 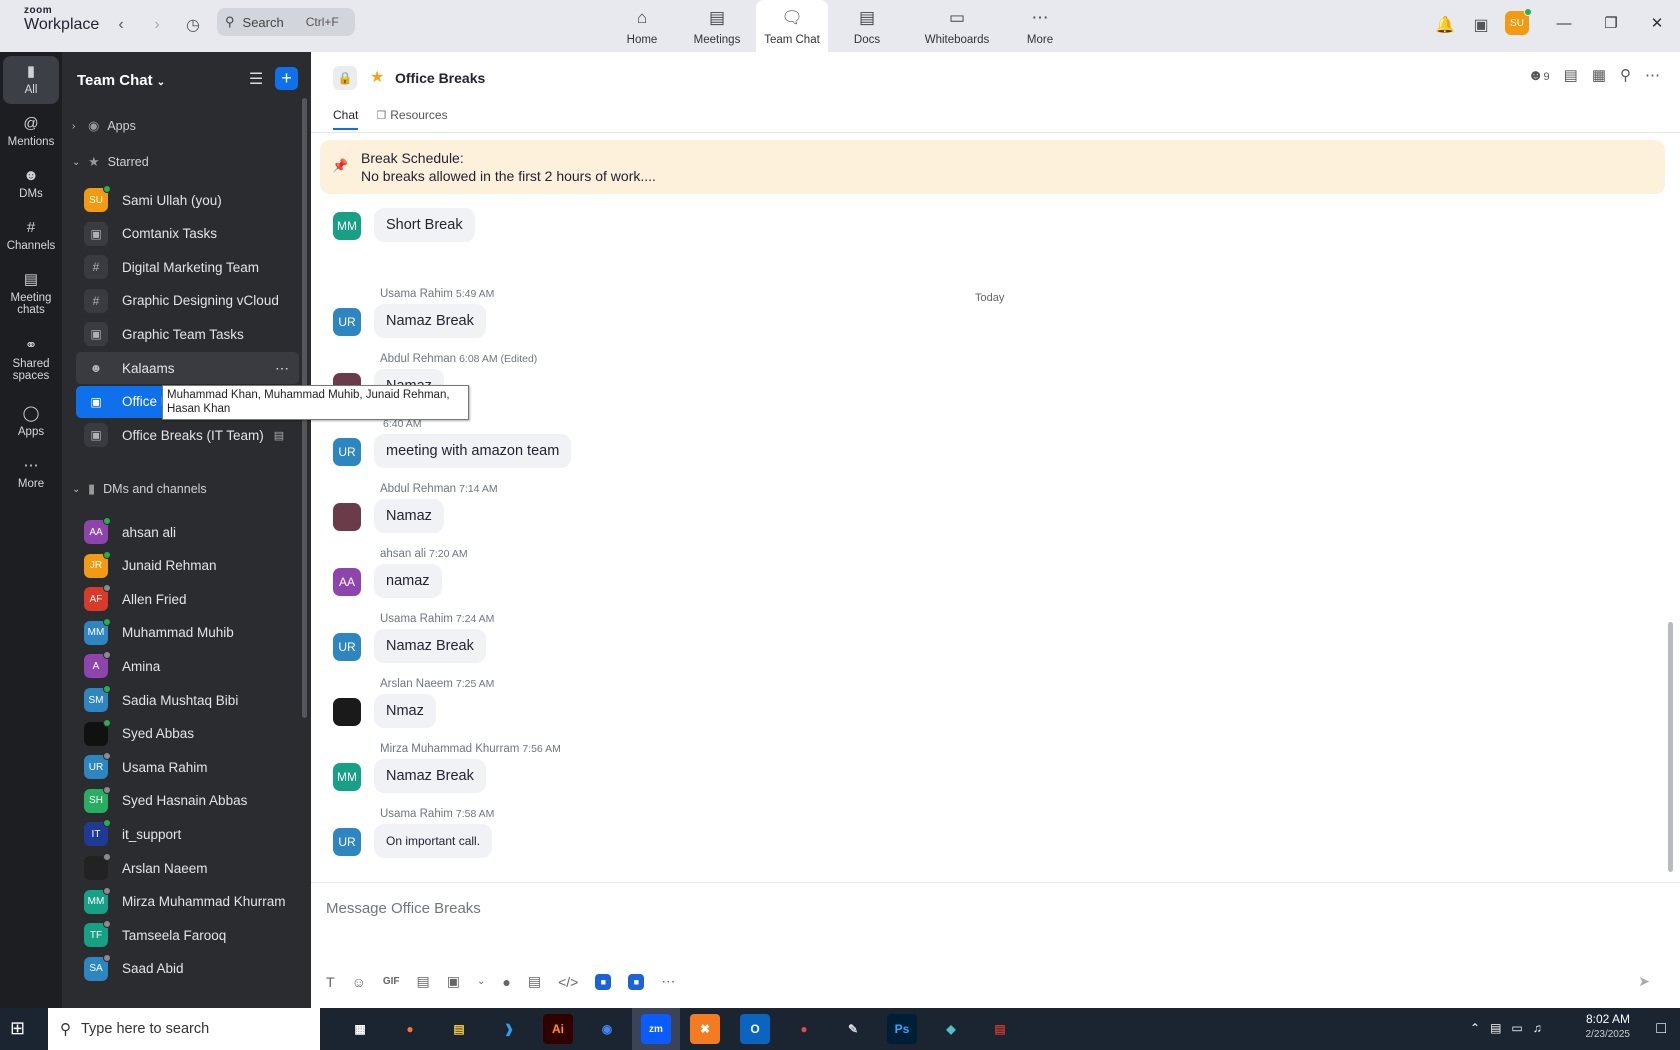 I want to click on sidebar-item: # Graphic Designing vCloud, so click(x=187, y=301).